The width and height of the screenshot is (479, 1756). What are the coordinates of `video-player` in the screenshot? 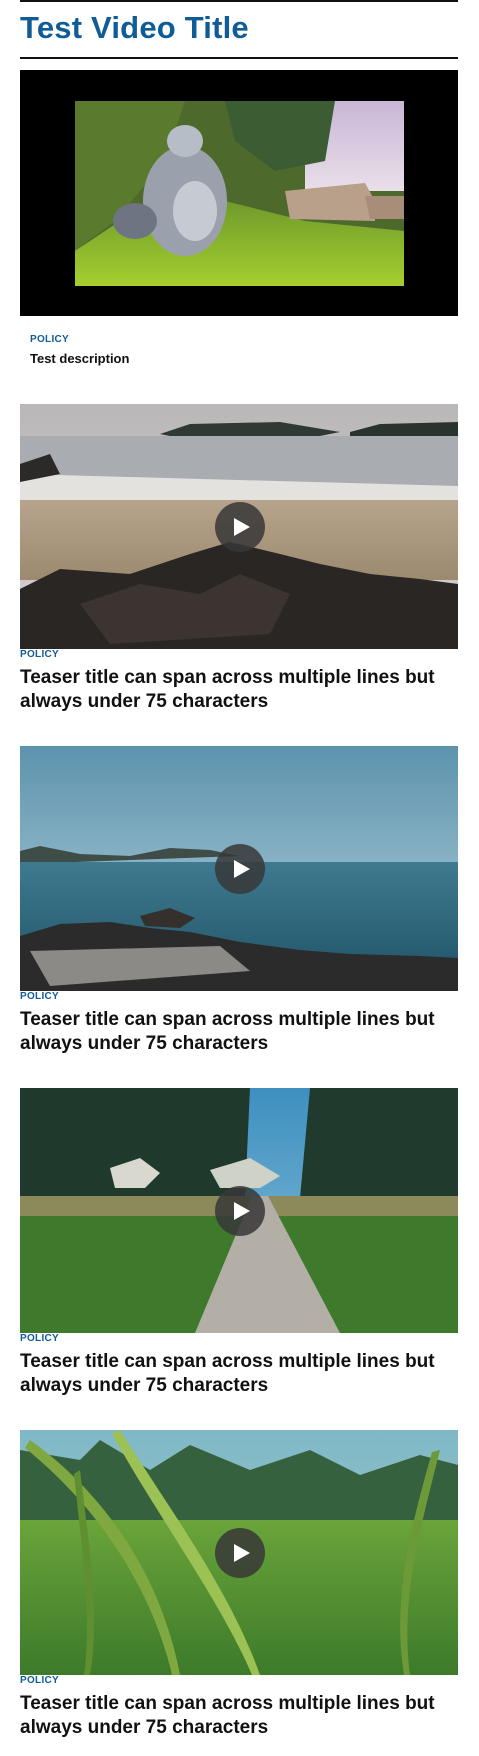 It's located at (239, 193).